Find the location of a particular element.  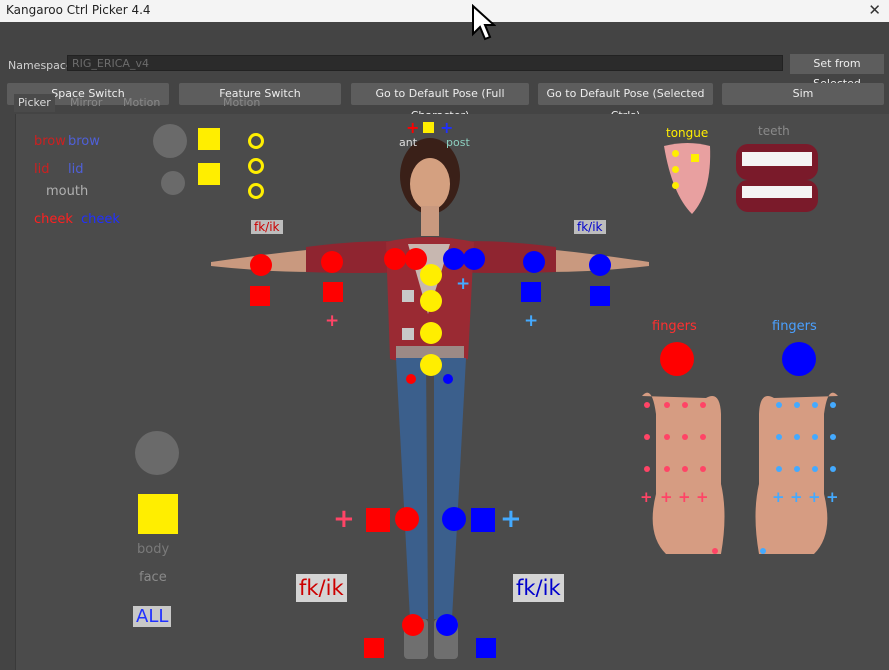

hips-control is located at coordinates (431, 365).